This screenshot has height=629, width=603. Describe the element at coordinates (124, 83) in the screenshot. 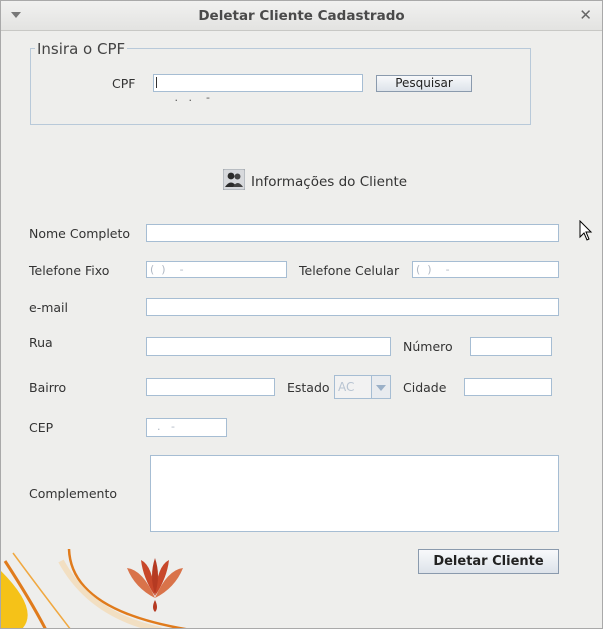

I see `cpf-label: CPF` at that location.